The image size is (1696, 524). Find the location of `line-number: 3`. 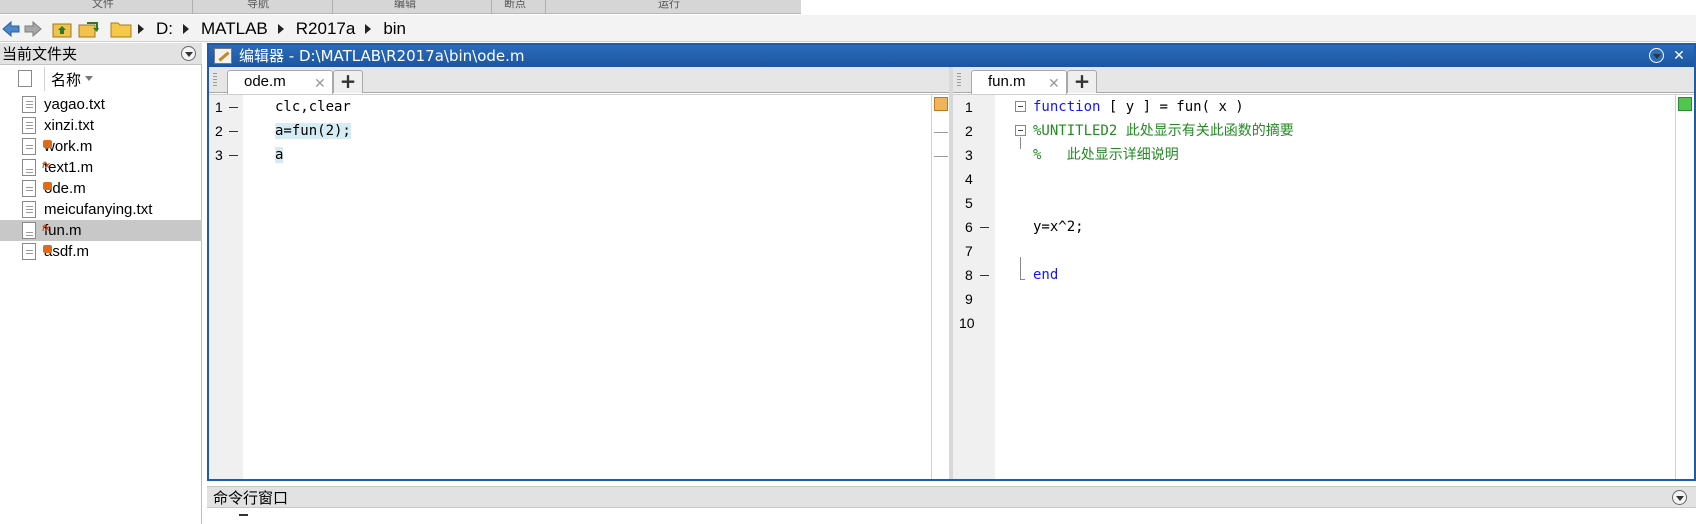

line-number: 3 is located at coordinates (969, 155).